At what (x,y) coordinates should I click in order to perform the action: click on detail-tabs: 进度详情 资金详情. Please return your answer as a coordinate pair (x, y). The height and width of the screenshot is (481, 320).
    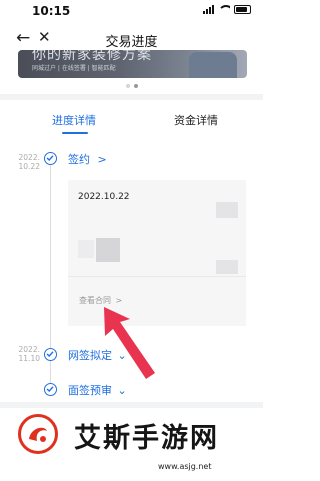
    Looking at the image, I should click on (131, 118).